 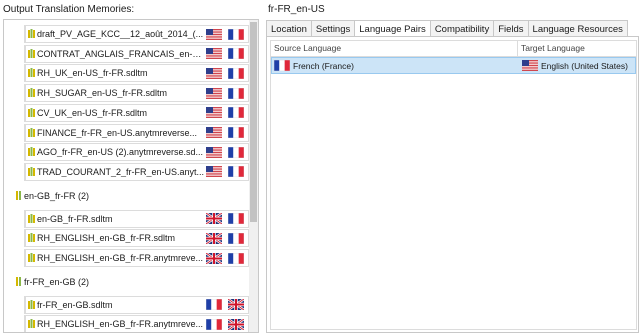 What do you see at coordinates (296, 9) in the screenshot?
I see `tm-pair-title: fr-FR_en-US` at bounding box center [296, 9].